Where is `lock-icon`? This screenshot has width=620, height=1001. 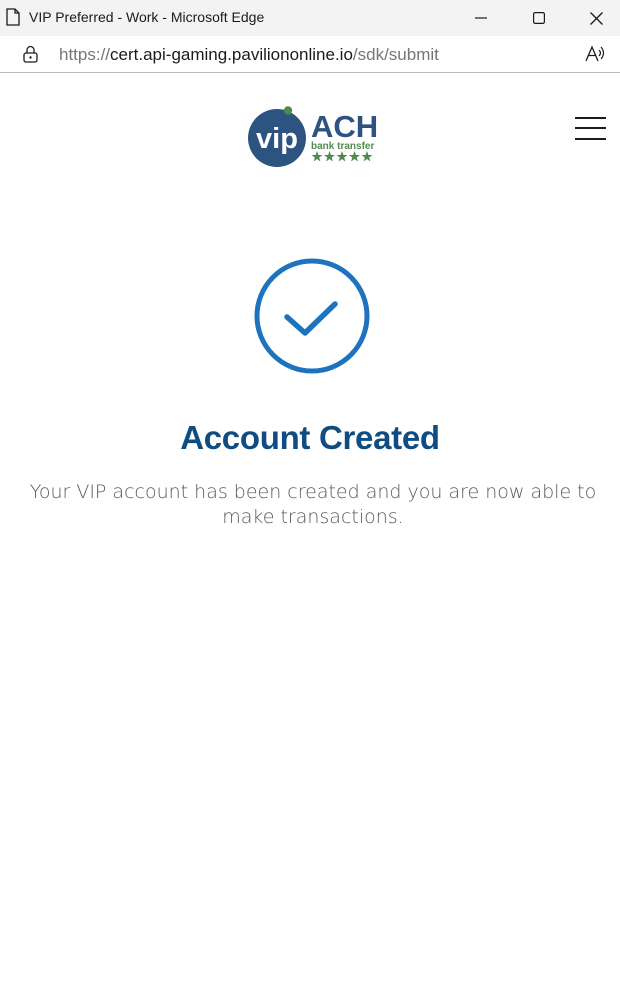
lock-icon is located at coordinates (30, 54).